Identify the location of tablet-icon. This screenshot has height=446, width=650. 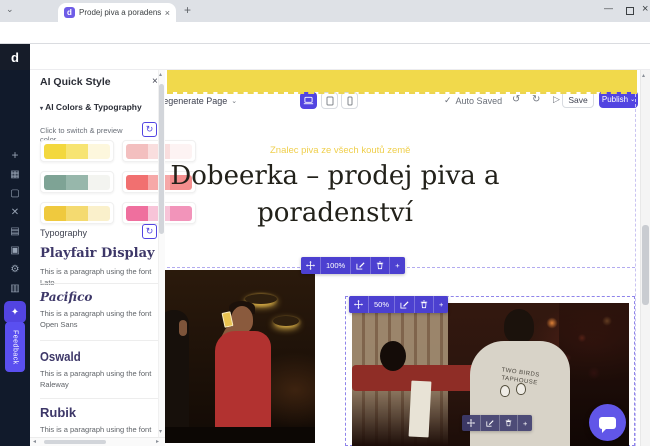
(329, 100).